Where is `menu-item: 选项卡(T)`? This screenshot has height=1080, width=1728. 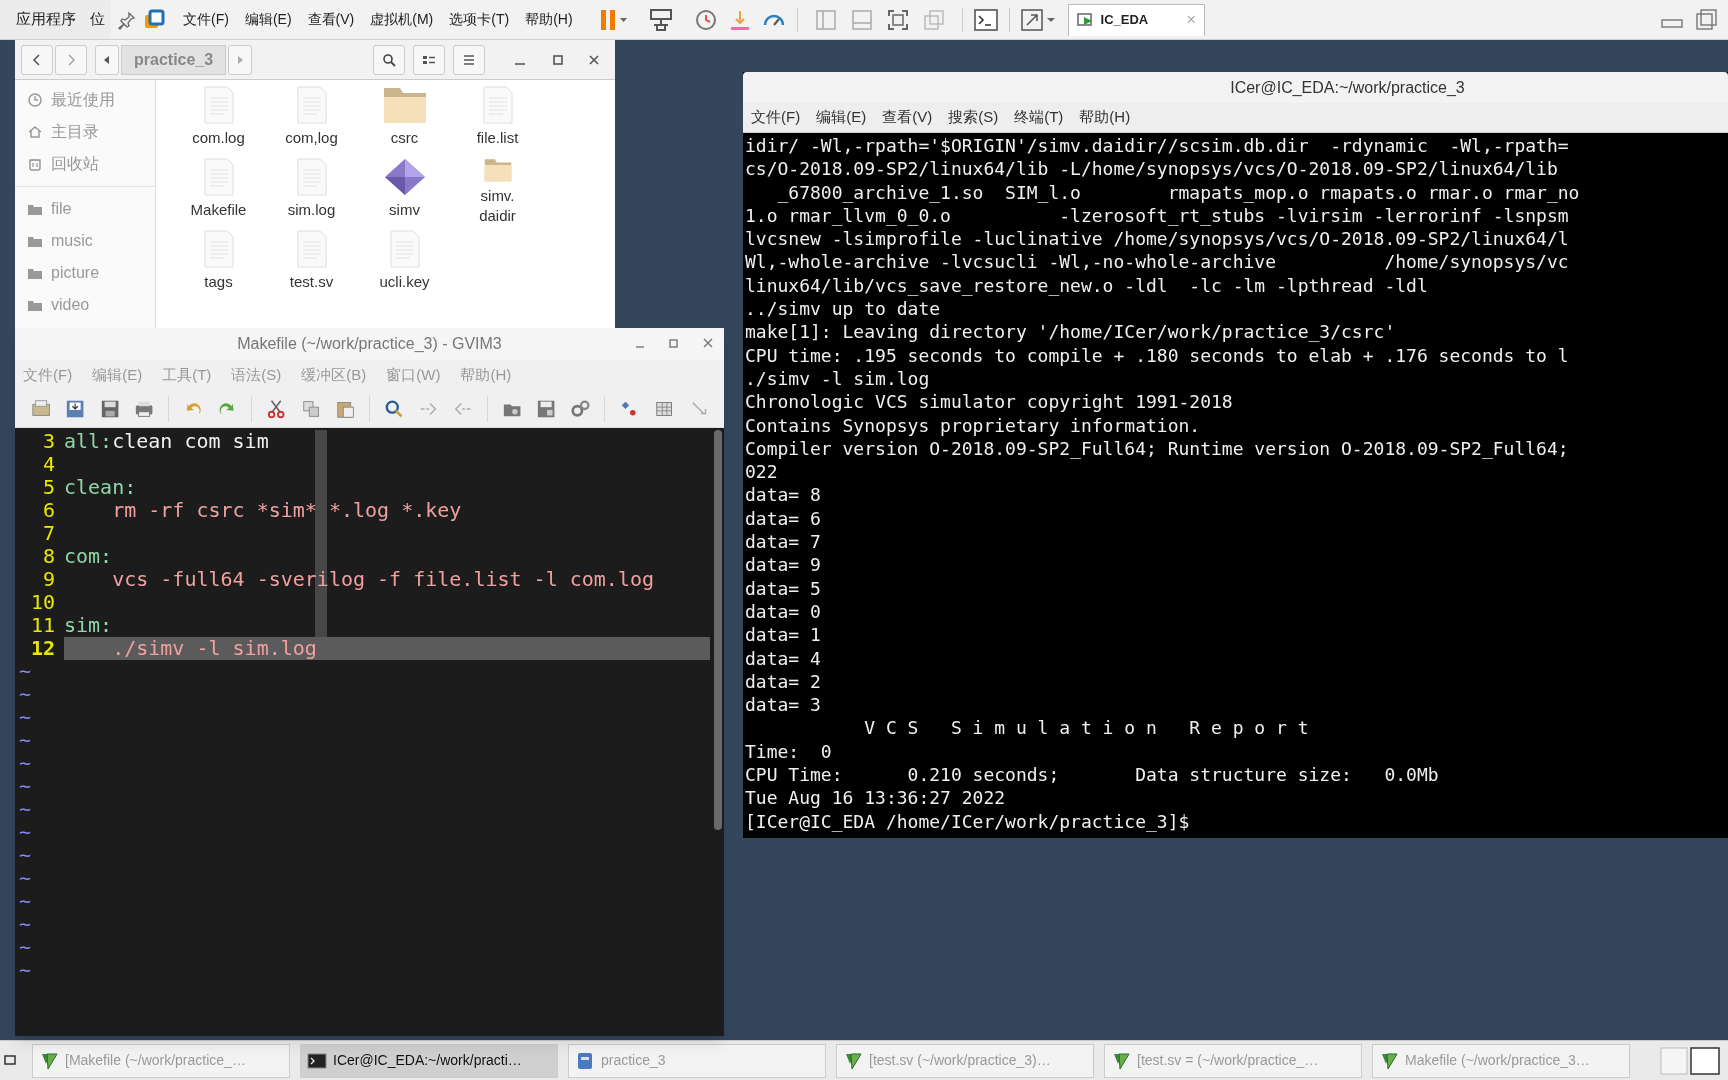 menu-item: 选项卡(T) is located at coordinates (479, 19).